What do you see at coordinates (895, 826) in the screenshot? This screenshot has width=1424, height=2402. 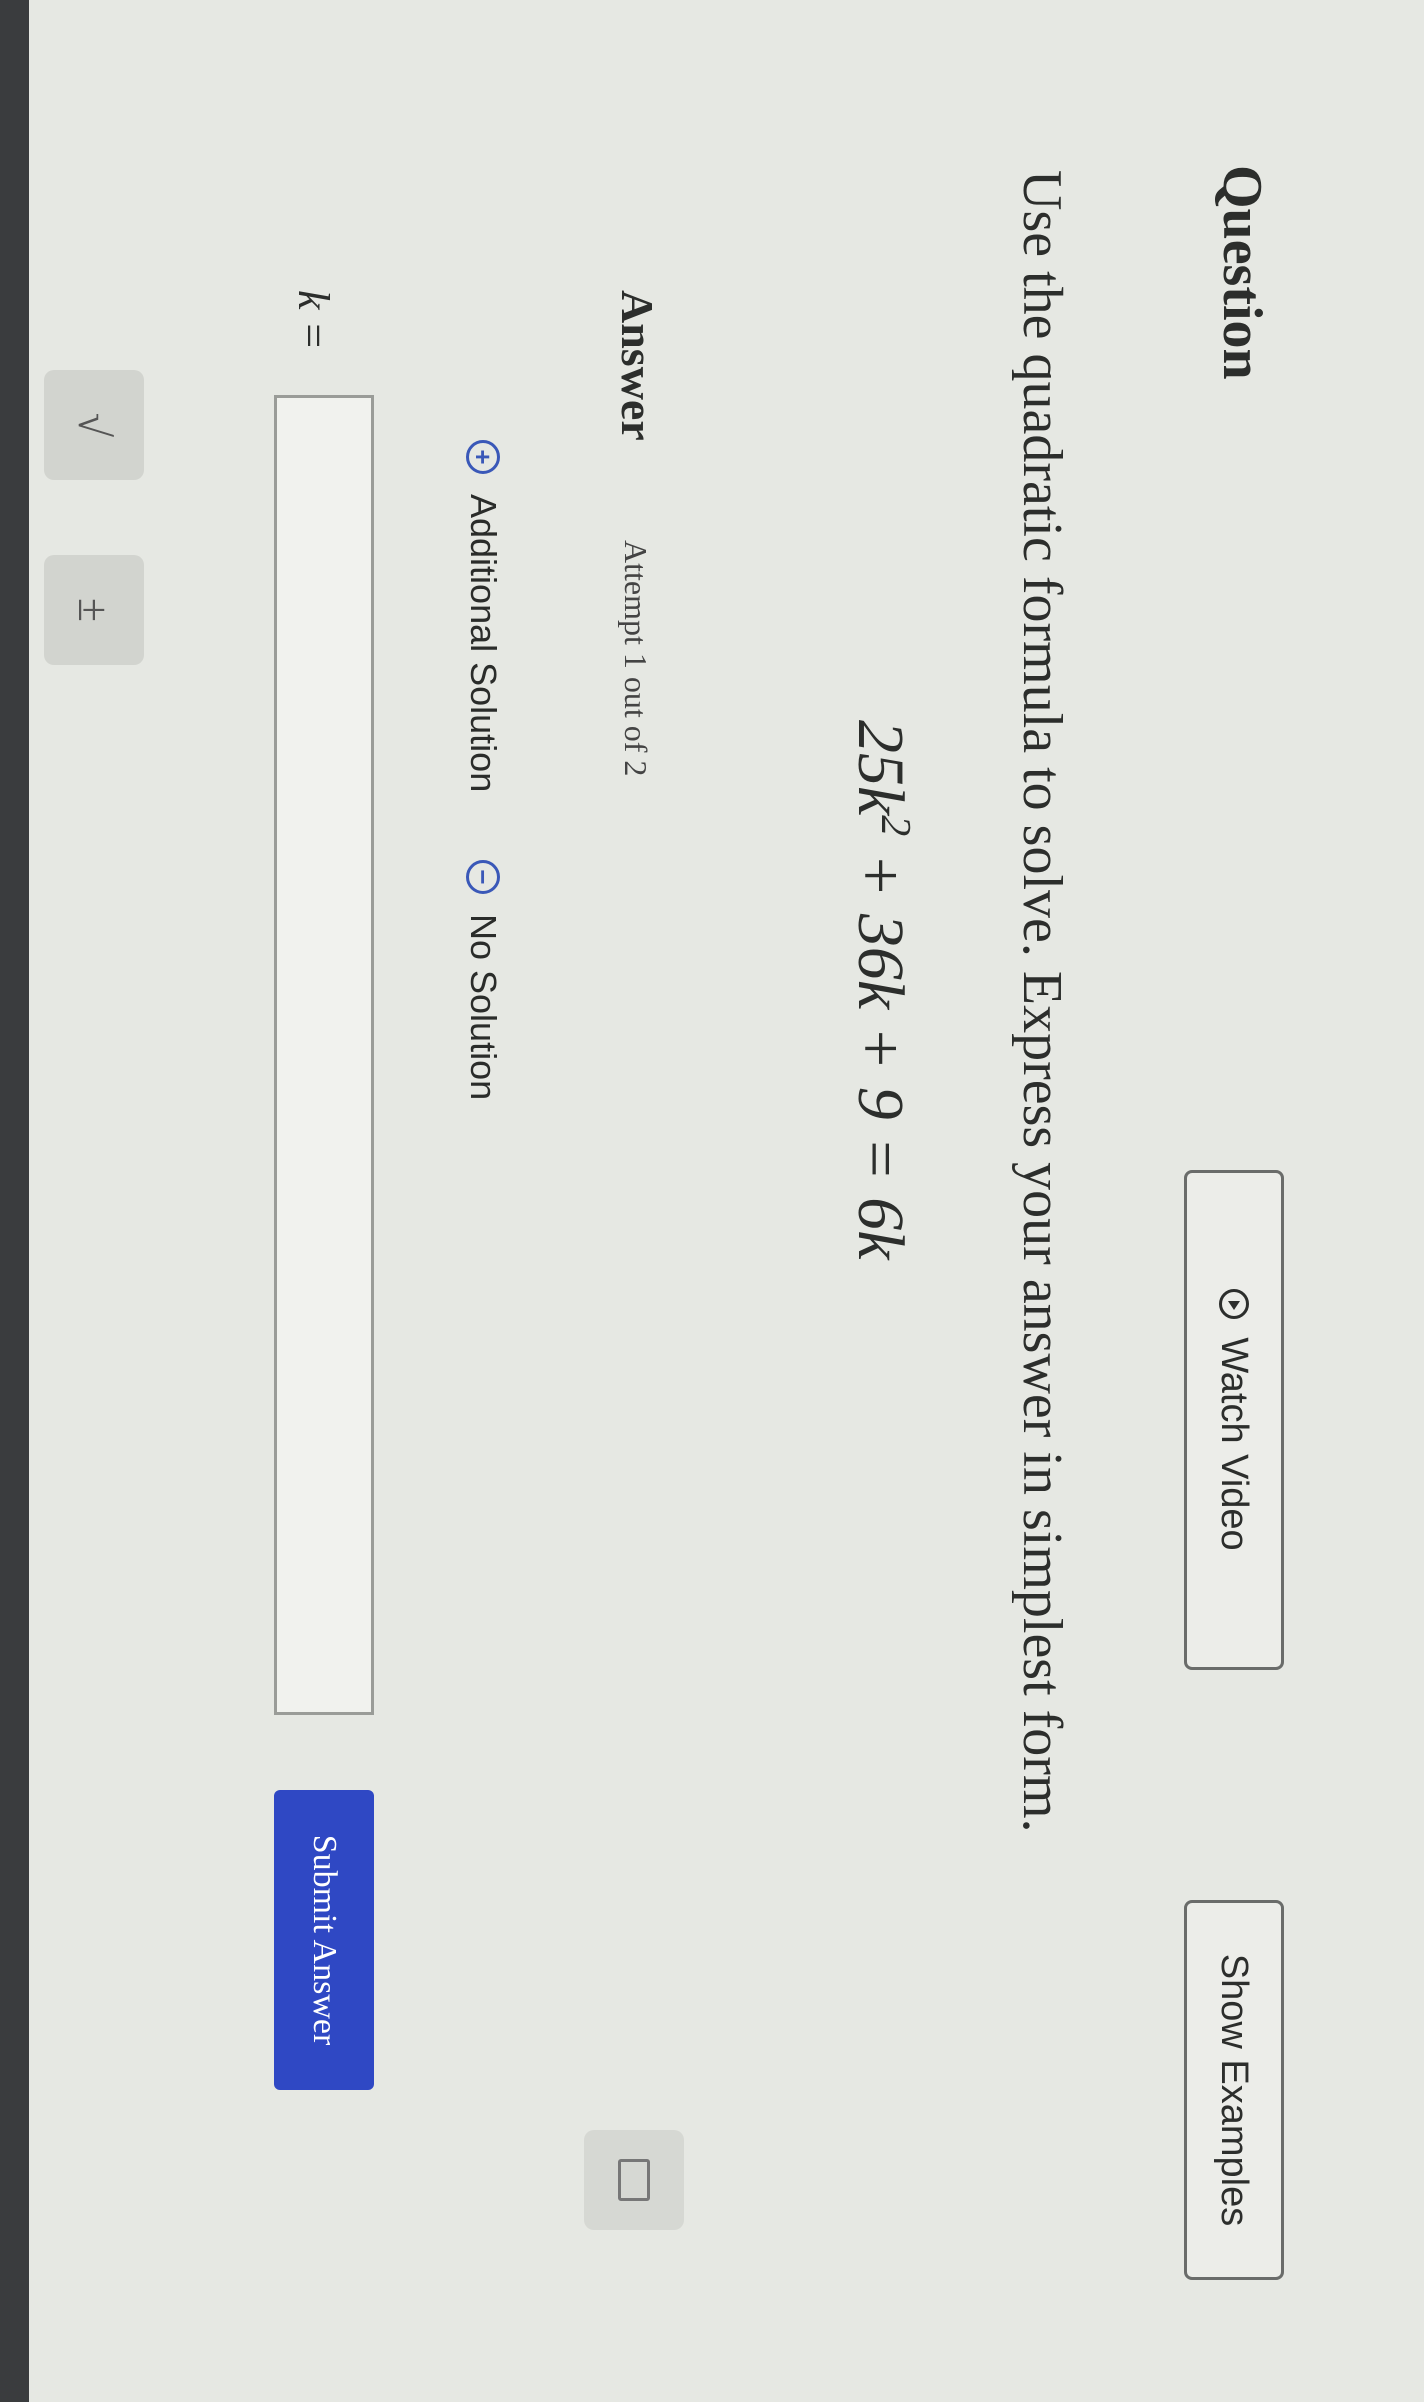 I see `equation-exponent: 2` at bounding box center [895, 826].